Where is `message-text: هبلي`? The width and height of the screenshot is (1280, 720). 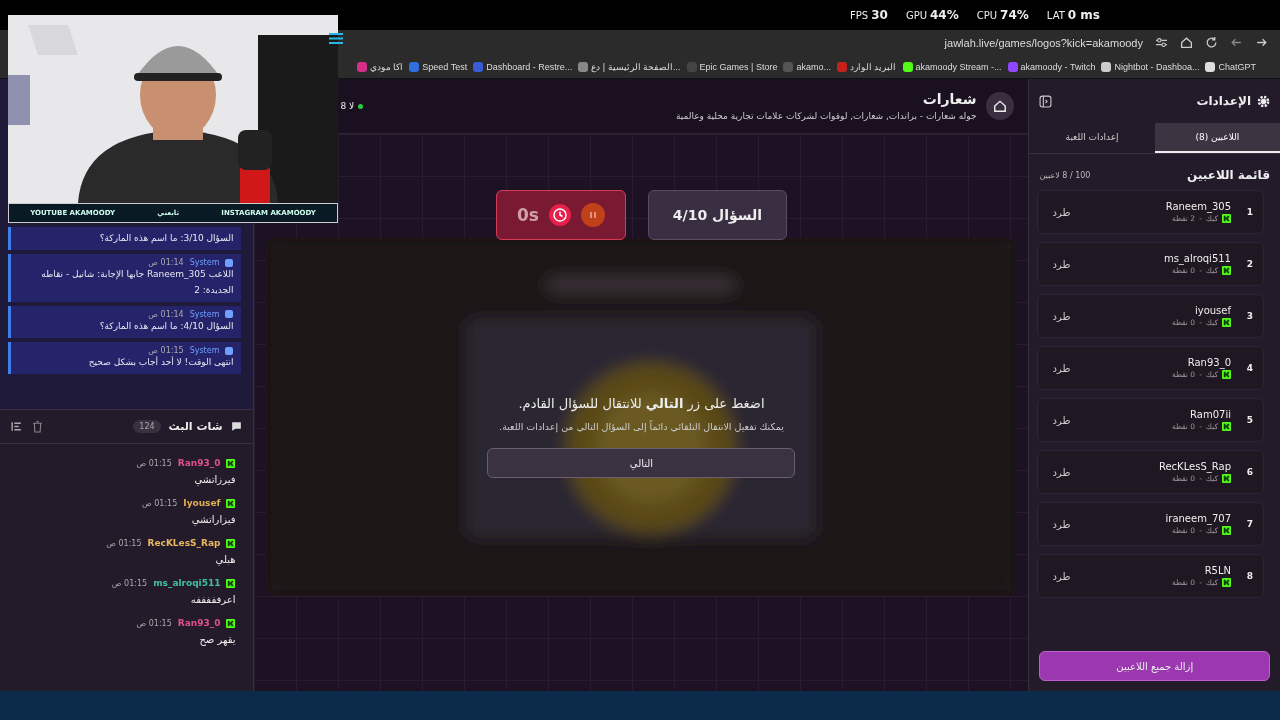
message-text: هبلي is located at coordinates (225, 559).